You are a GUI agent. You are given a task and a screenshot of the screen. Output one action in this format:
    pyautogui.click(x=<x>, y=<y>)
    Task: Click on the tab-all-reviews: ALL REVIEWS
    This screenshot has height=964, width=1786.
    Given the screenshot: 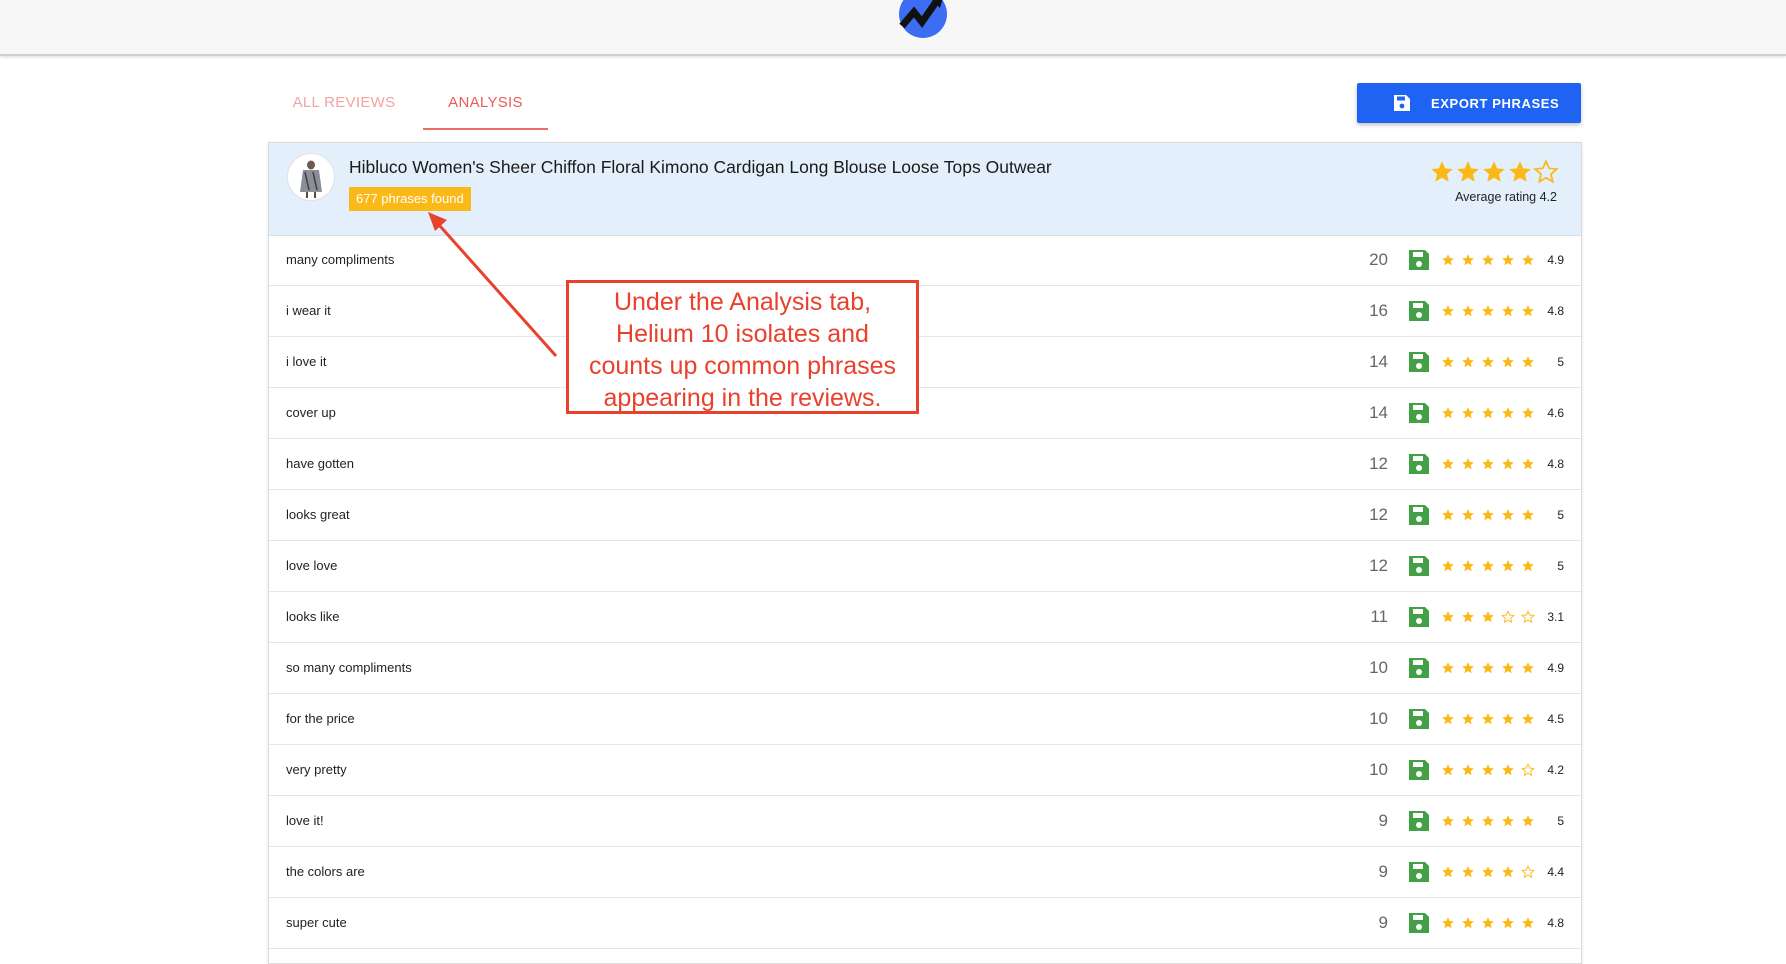 What is the action you would take?
    pyautogui.click(x=344, y=104)
    